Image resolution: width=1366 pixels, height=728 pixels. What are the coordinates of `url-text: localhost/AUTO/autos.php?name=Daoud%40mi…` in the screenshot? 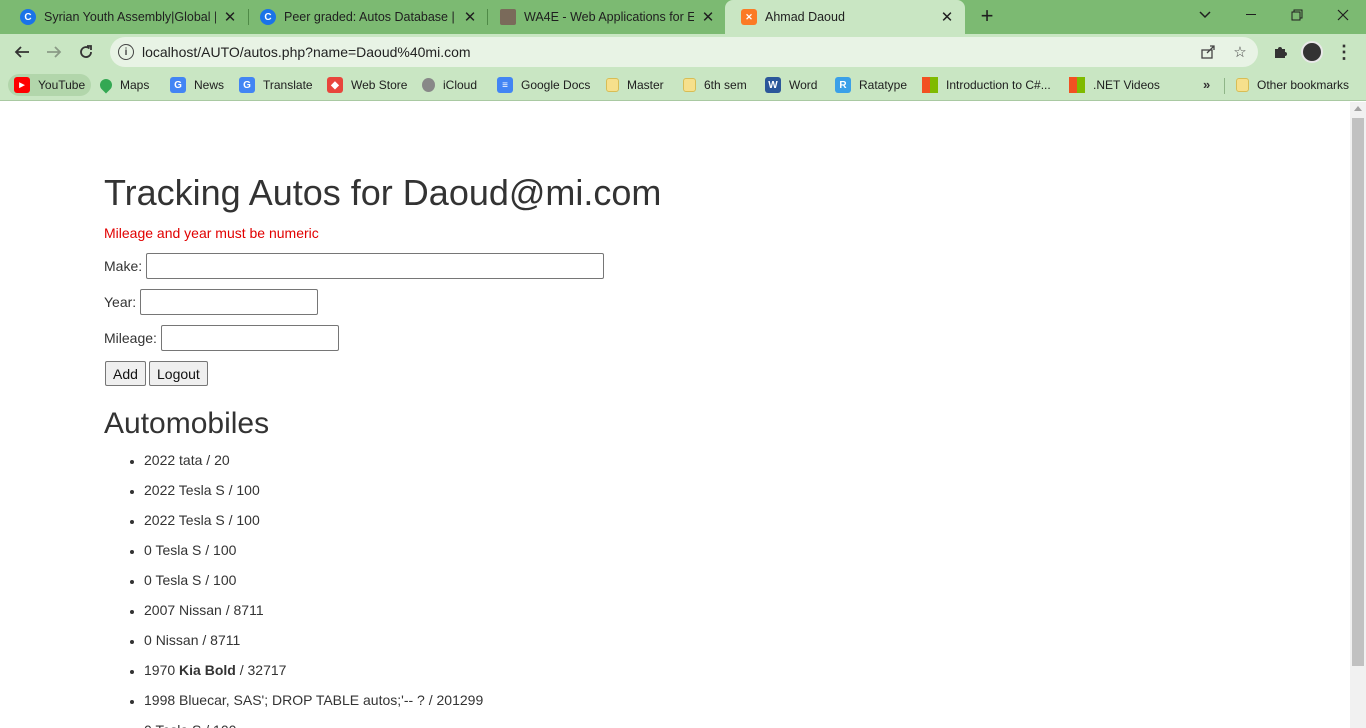 It's located at (306, 52).